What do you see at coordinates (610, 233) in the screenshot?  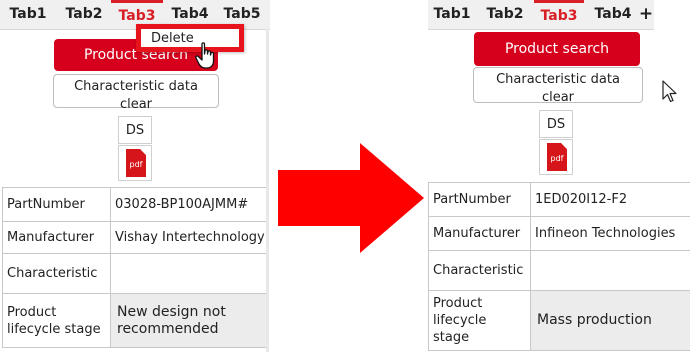 I see `manufacturer-value: Infineon Technologies` at bounding box center [610, 233].